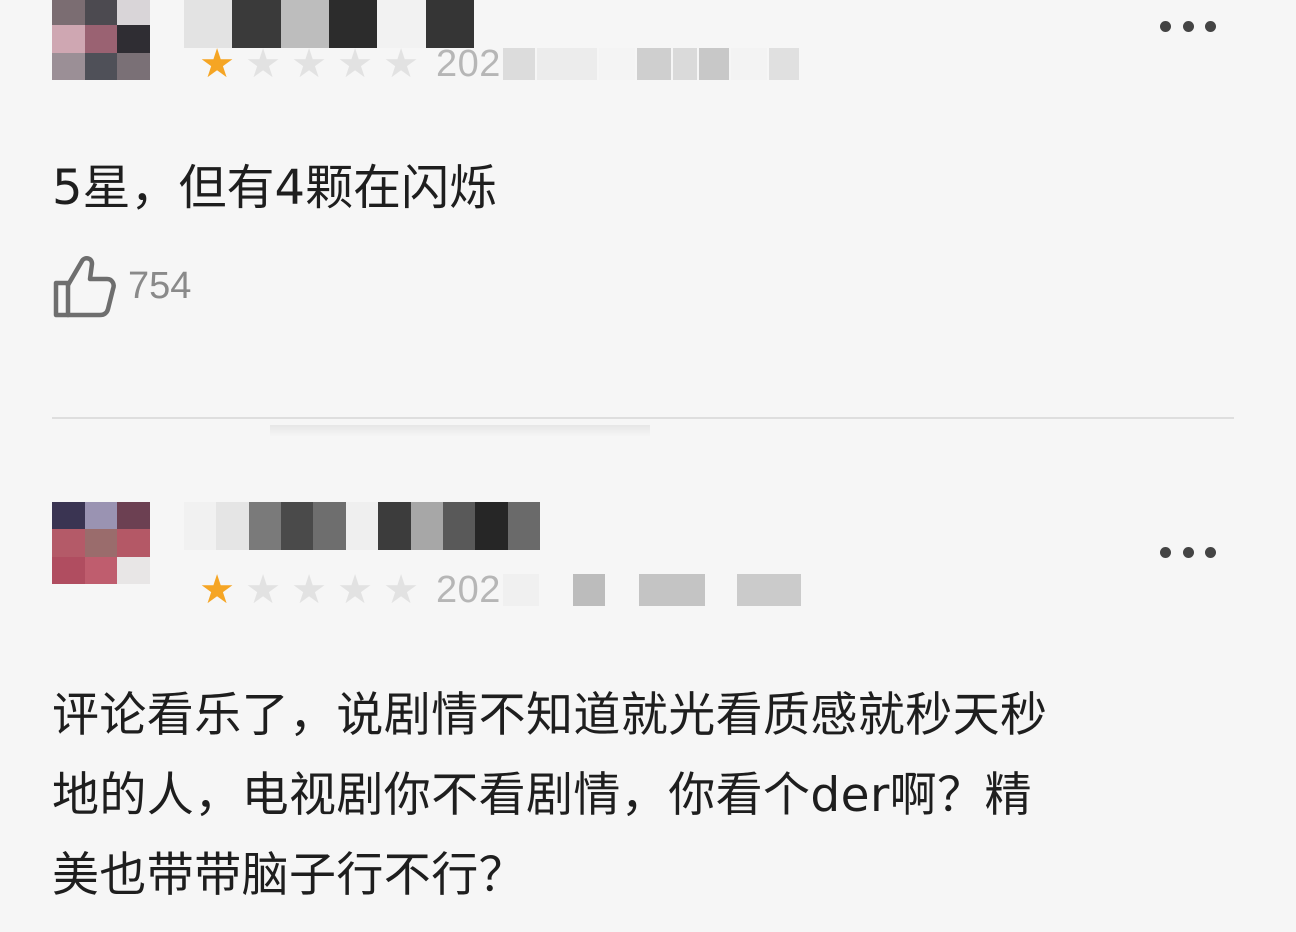  Describe the element at coordinates (643, 418) in the screenshot. I see `divider` at that location.